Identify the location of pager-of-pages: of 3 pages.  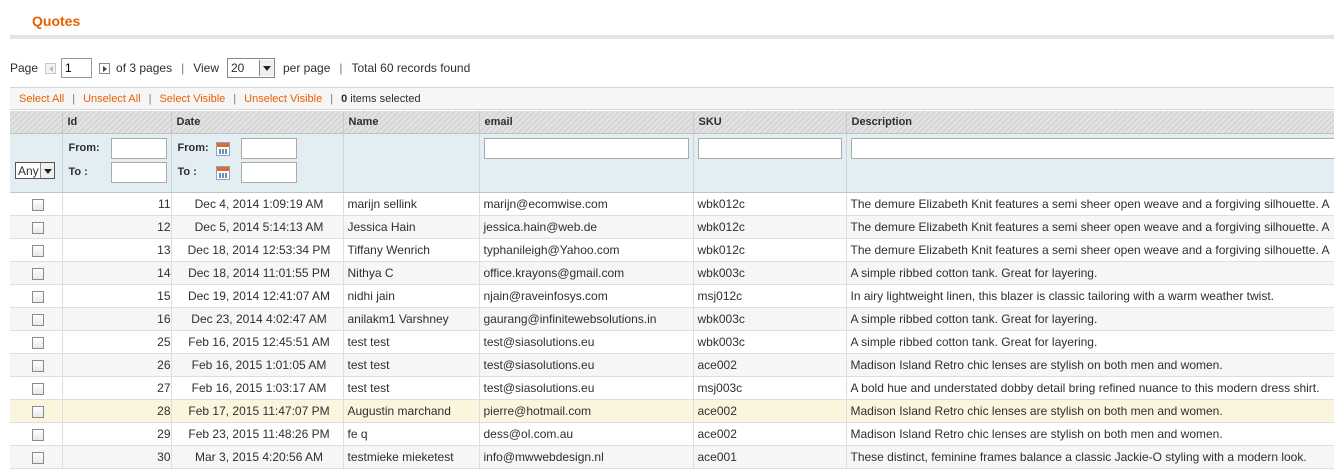
(144, 68).